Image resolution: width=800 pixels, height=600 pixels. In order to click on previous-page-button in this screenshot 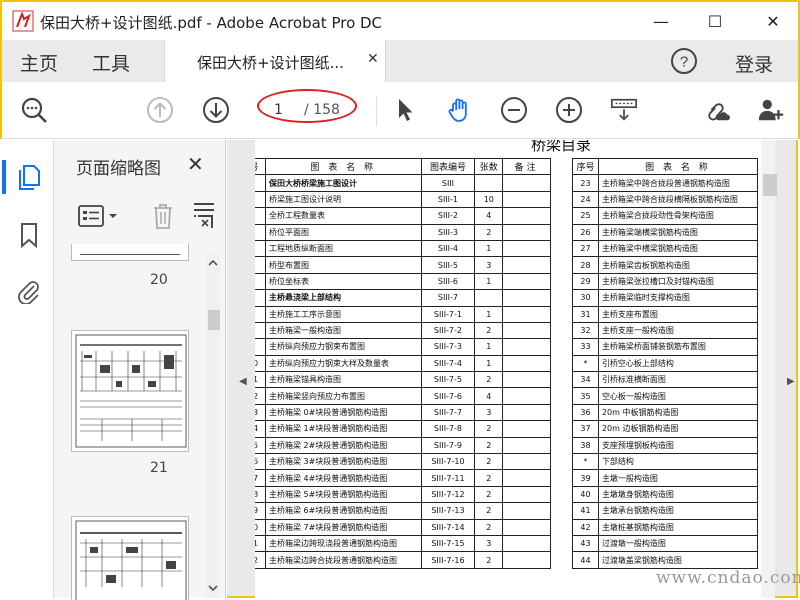, I will do `click(160, 110)`.